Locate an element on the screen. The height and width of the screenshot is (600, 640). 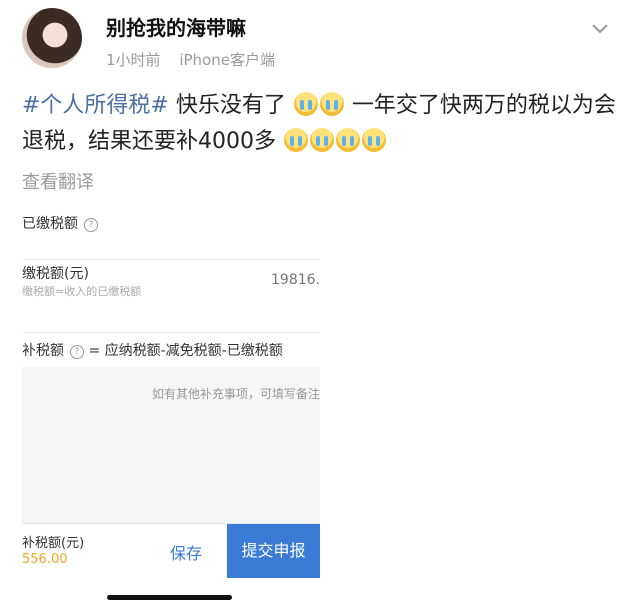
hashtag-link: #个人所得税# is located at coordinates (95, 105).